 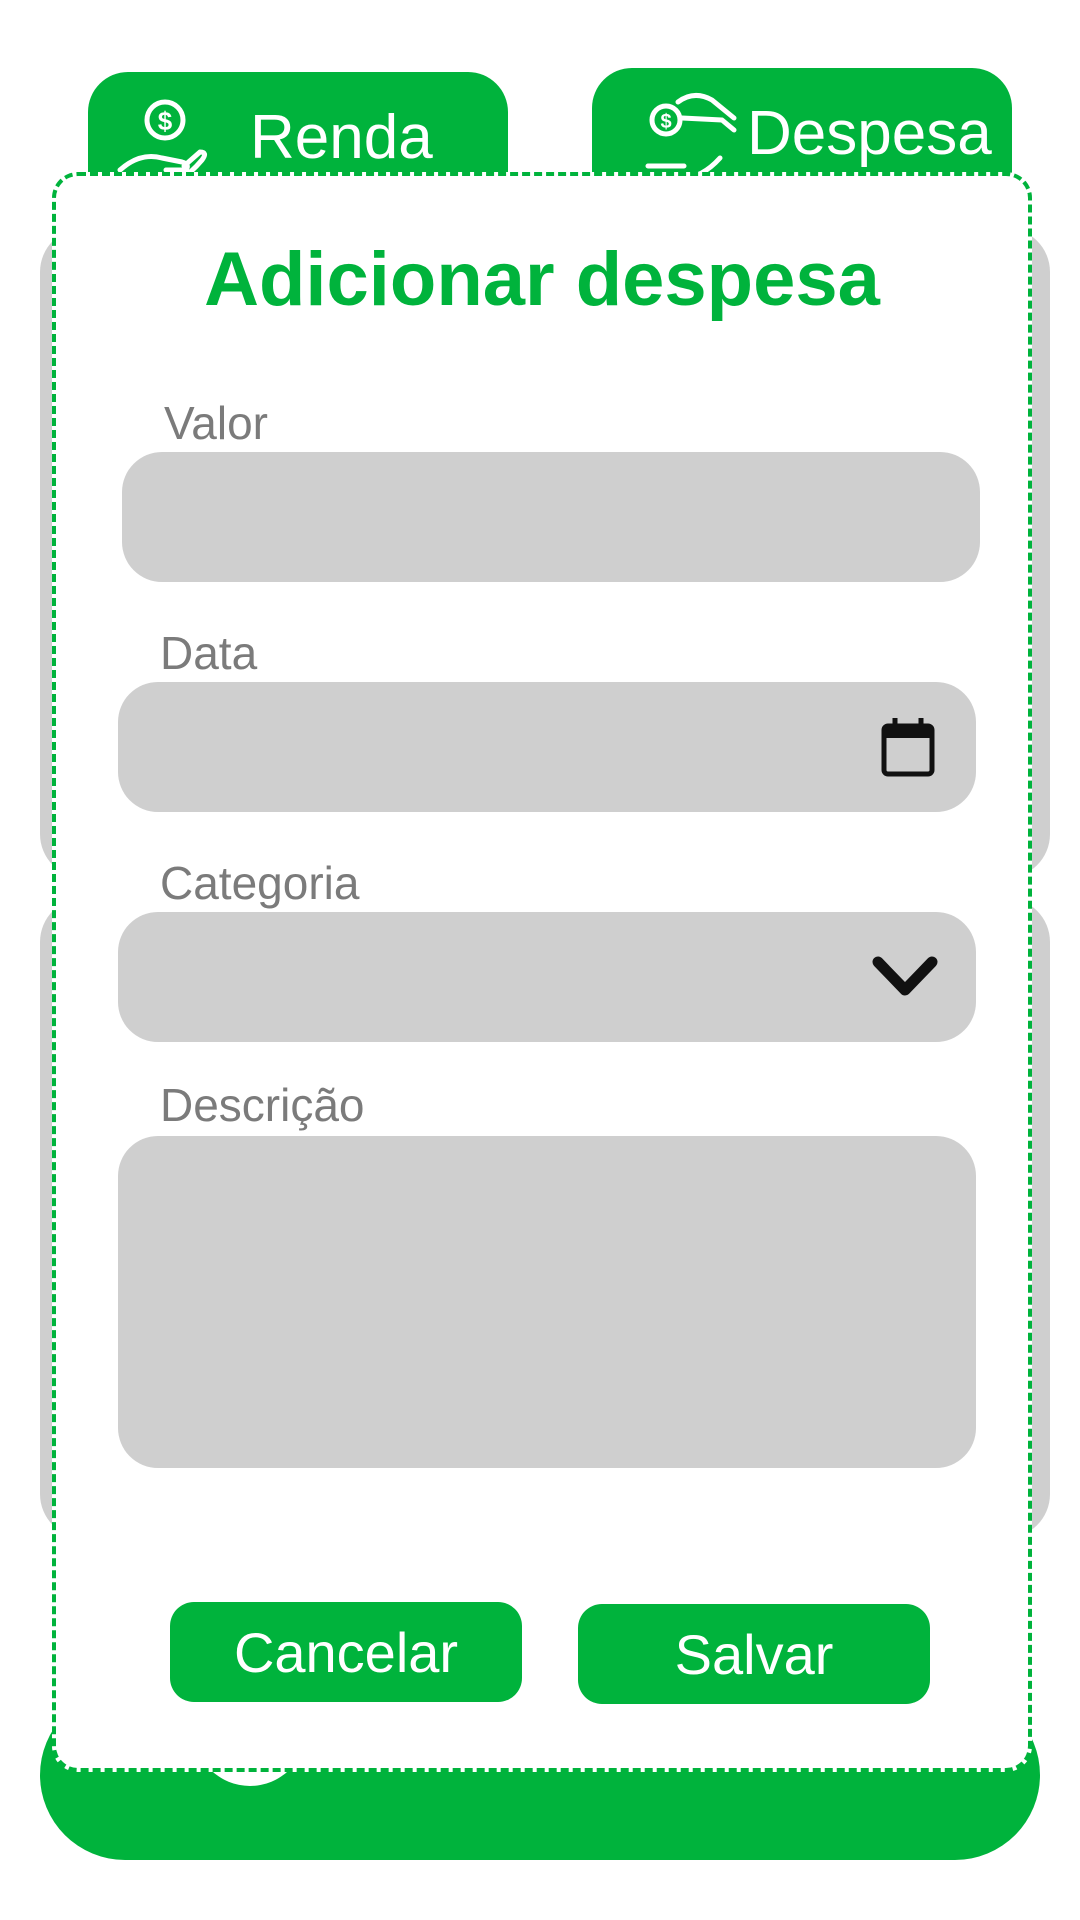 What do you see at coordinates (542, 279) in the screenshot?
I see `modal-title: Adicionar despesa` at bounding box center [542, 279].